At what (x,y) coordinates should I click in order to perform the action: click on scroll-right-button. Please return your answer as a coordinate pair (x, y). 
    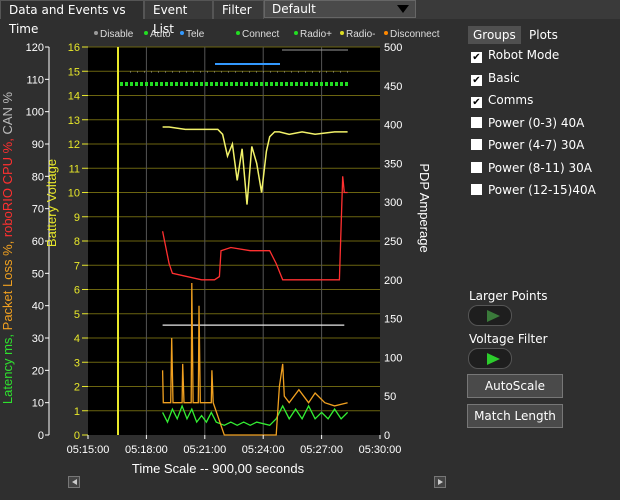
    Looking at the image, I should click on (440, 482).